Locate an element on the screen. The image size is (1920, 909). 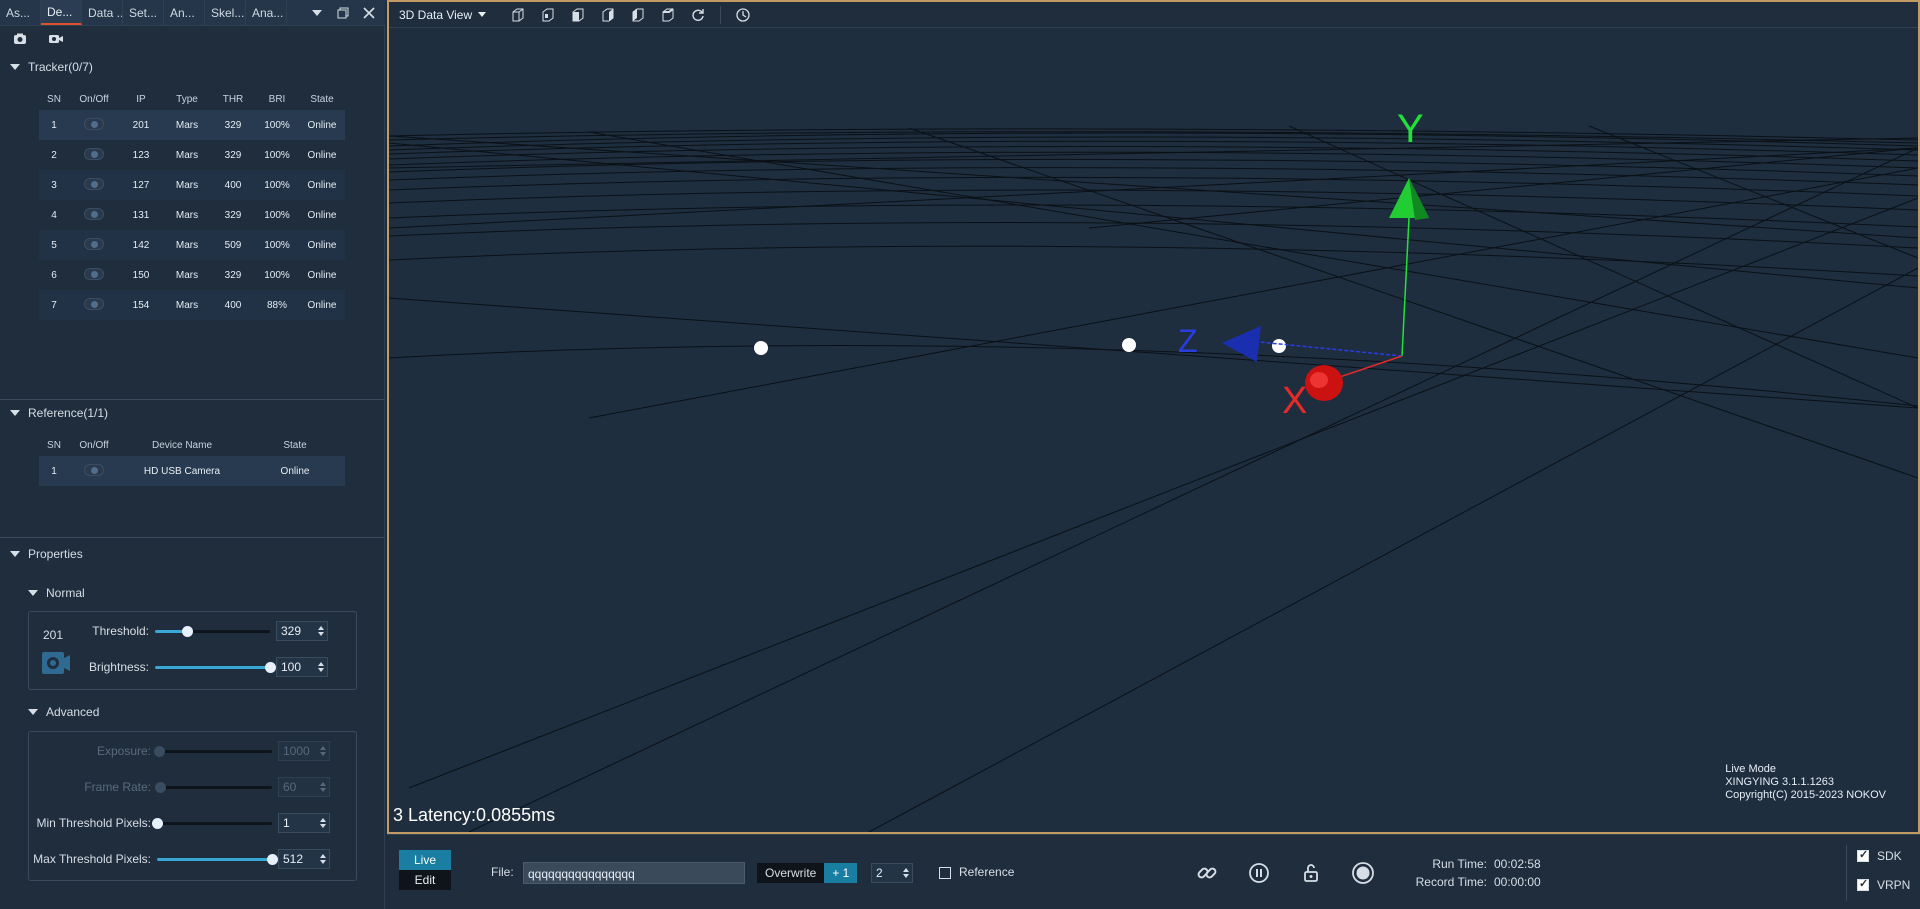
view-side-icon is located at coordinates (608, 15).